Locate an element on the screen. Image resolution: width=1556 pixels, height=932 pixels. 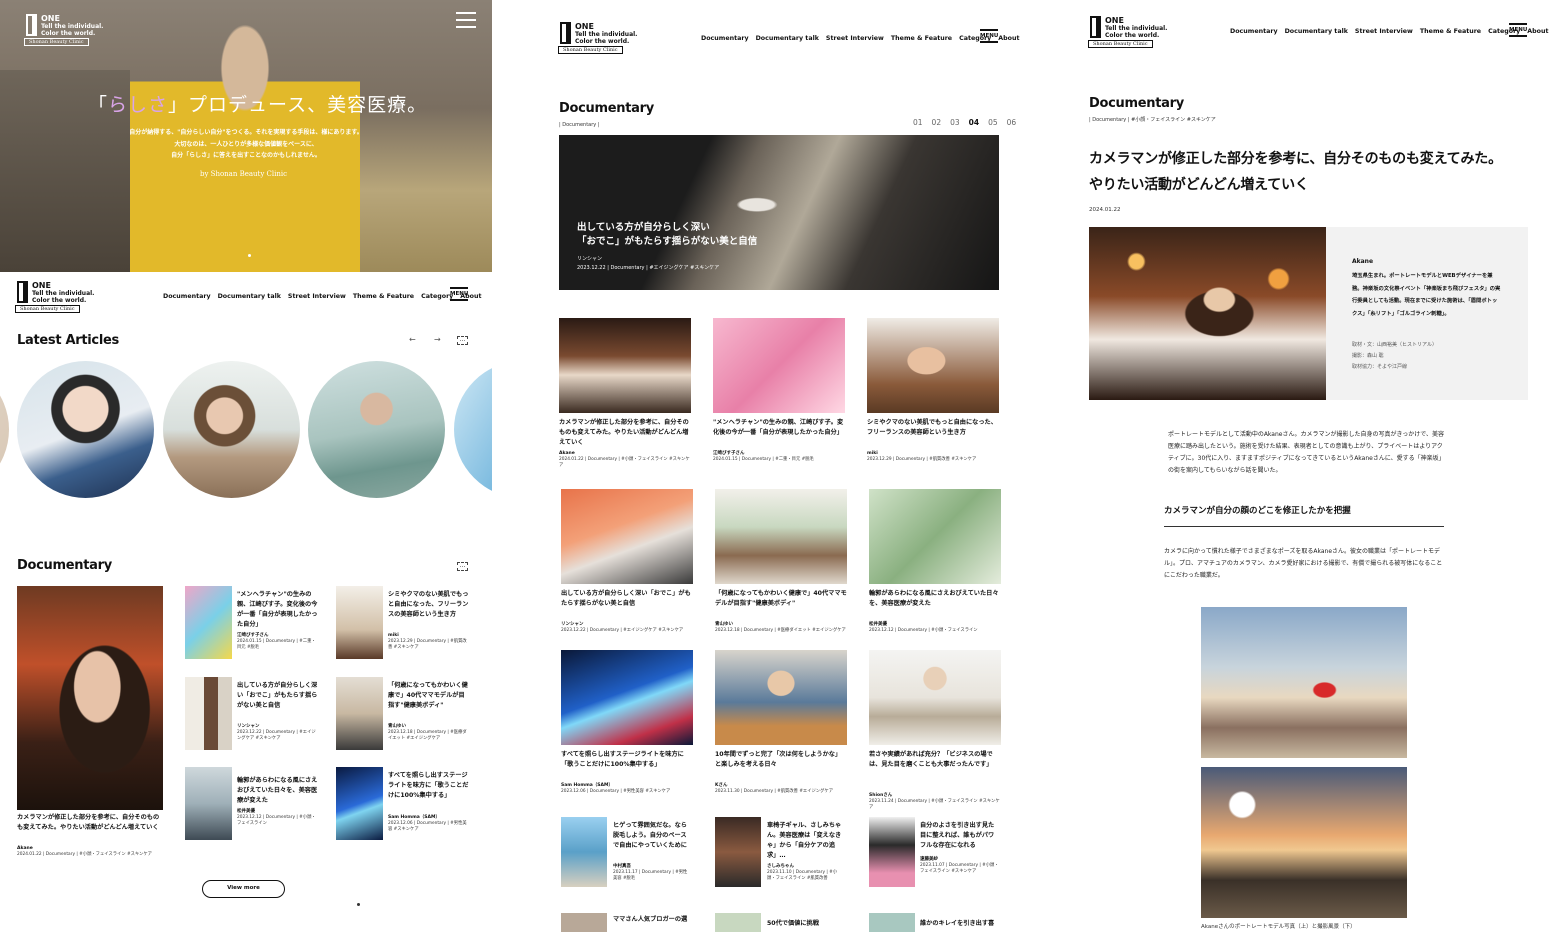
article-title: 自分のよさを引き出す見た目に整えれば、誰もがパワフルな存在になれる is located at coordinates (960, 836).